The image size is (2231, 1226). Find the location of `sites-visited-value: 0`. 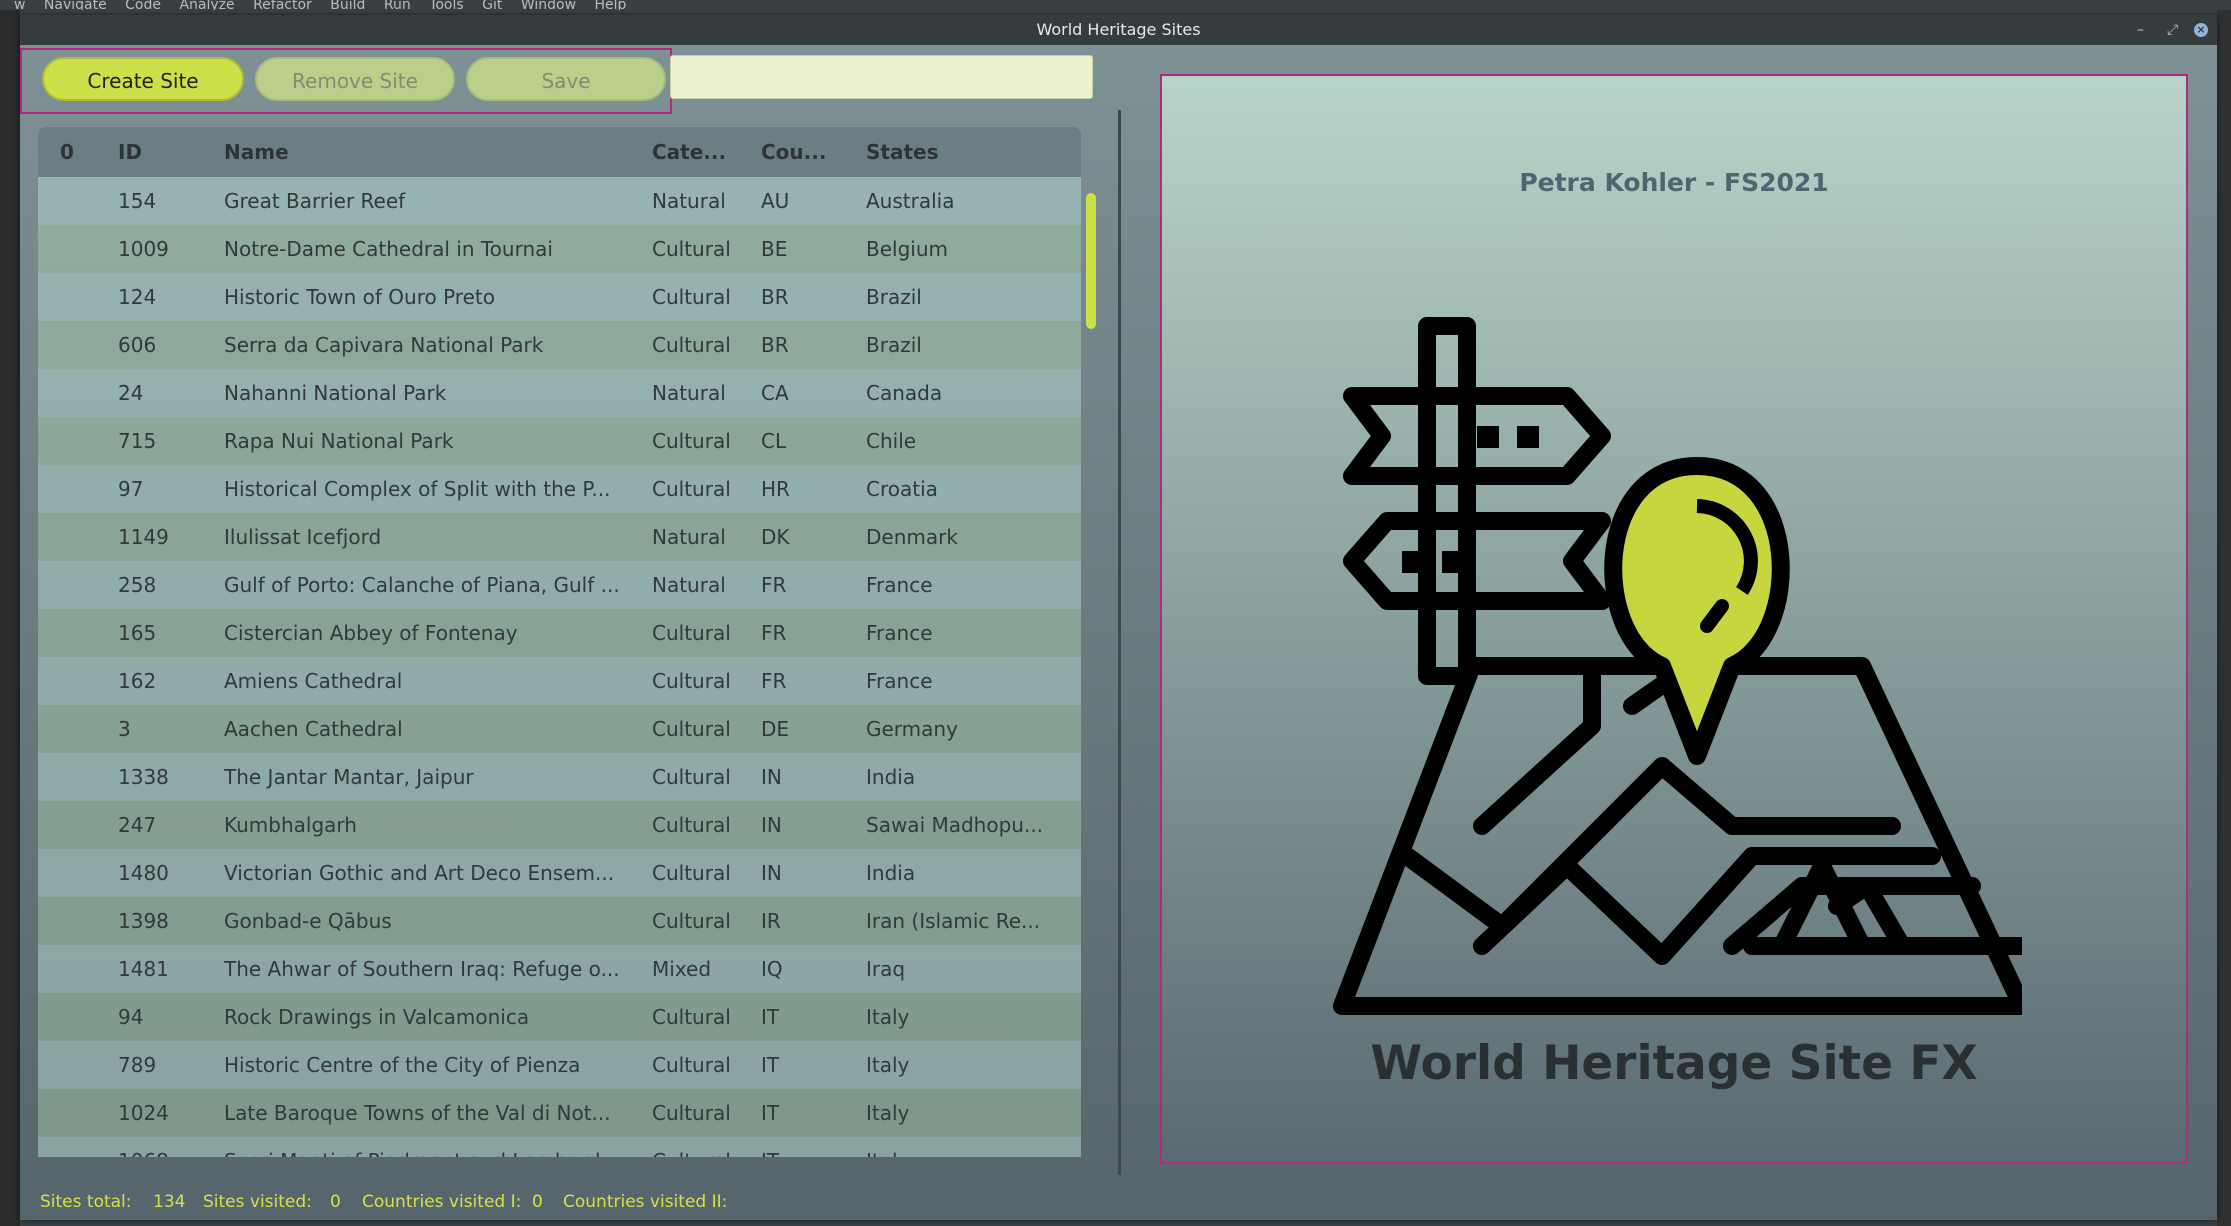

sites-visited-value: 0 is located at coordinates (335, 1202).